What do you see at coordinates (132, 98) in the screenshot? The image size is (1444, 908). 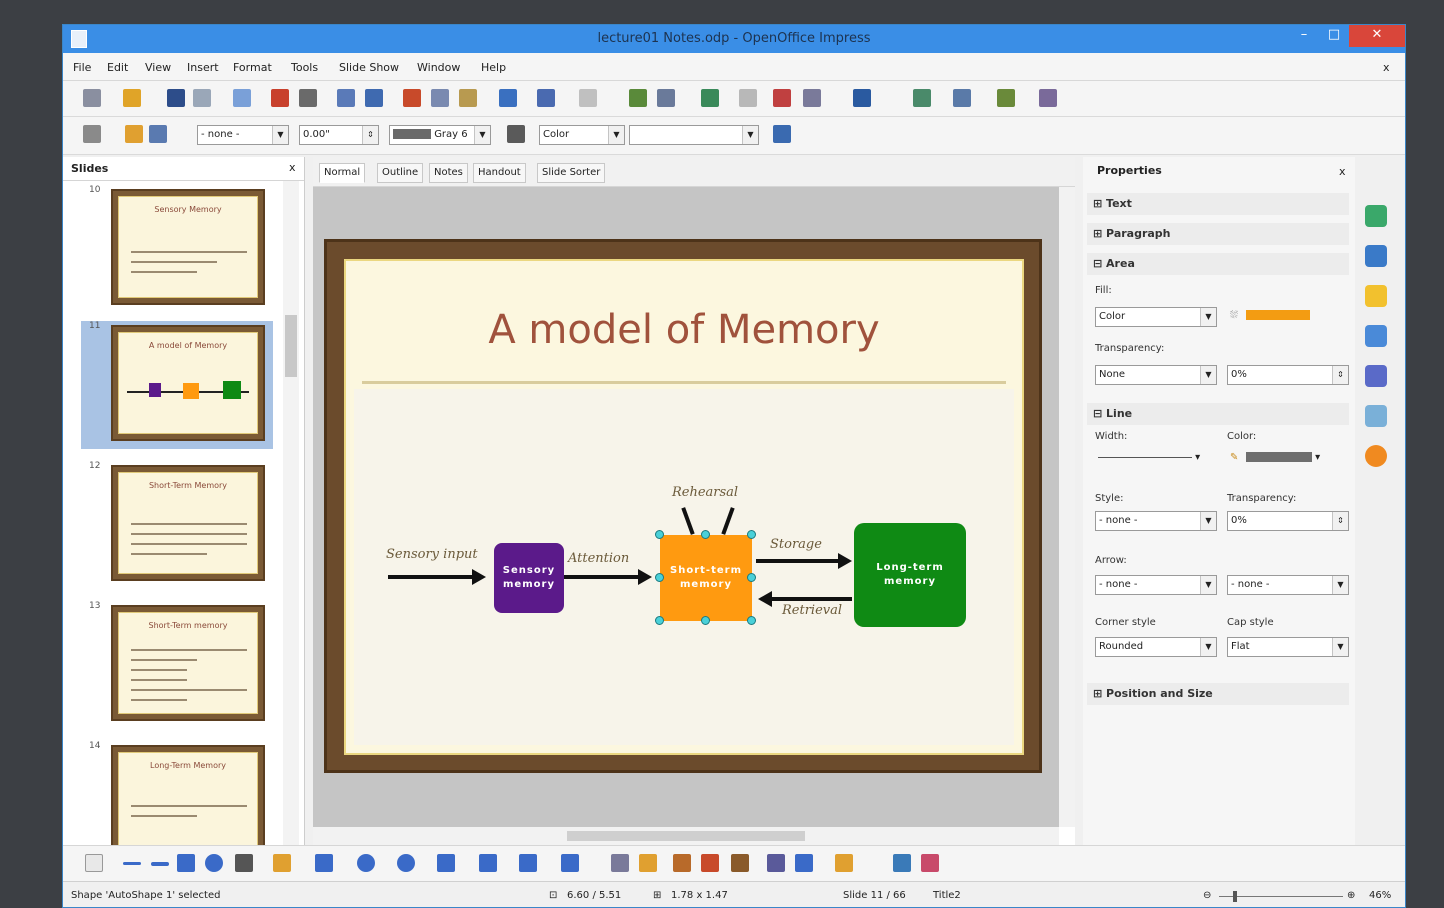 I see `open-icon` at bounding box center [132, 98].